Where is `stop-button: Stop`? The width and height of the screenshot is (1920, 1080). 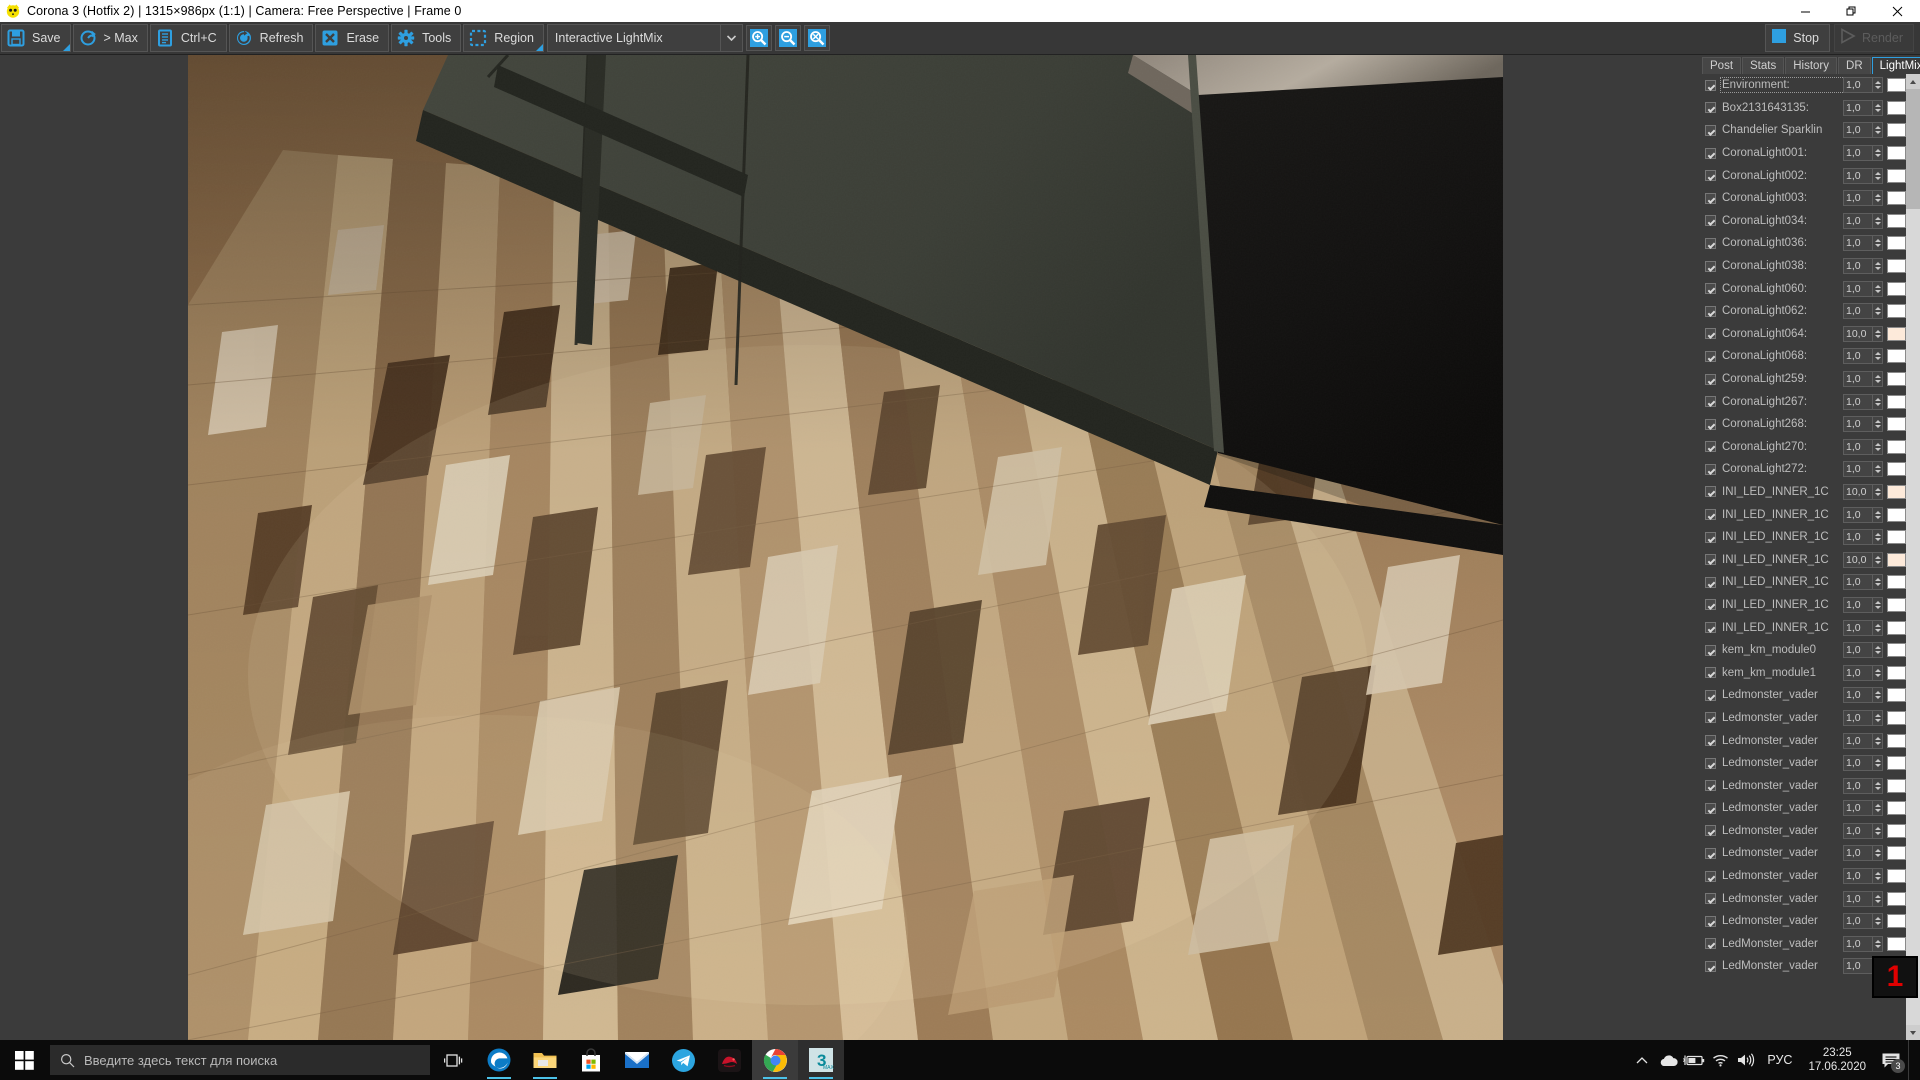
stop-button: Stop is located at coordinates (1797, 38).